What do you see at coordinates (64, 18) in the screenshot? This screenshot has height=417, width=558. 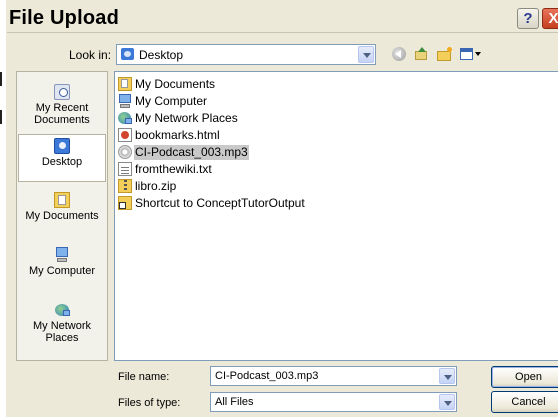 I see `dialog-title: File Upload` at bounding box center [64, 18].